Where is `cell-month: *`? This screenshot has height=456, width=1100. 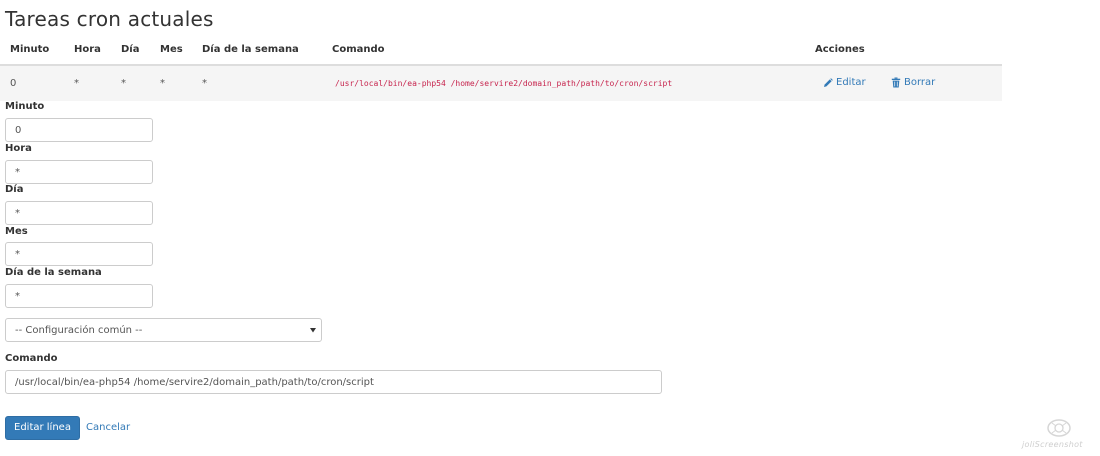
cell-month: * is located at coordinates (162, 83).